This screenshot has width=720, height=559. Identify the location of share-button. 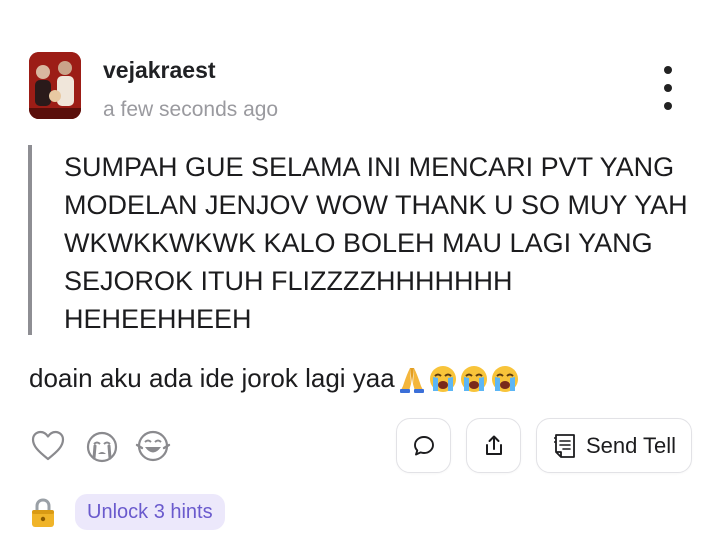
(493, 445).